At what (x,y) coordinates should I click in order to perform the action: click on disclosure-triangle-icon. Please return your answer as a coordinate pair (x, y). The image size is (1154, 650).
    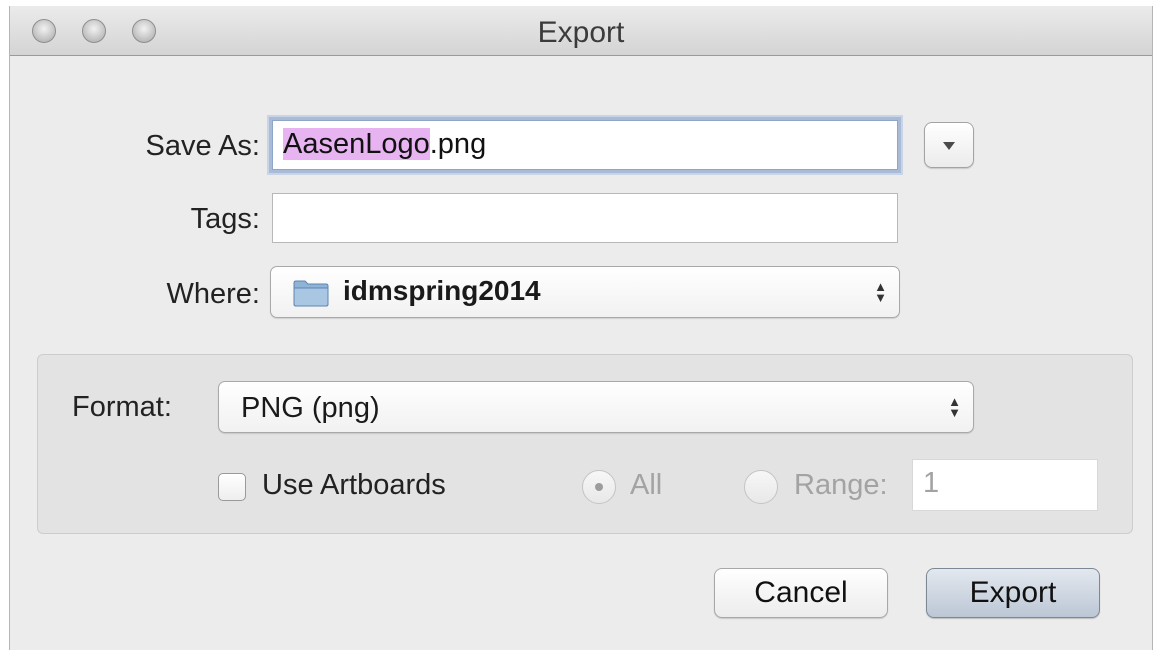
    Looking at the image, I should click on (949, 146).